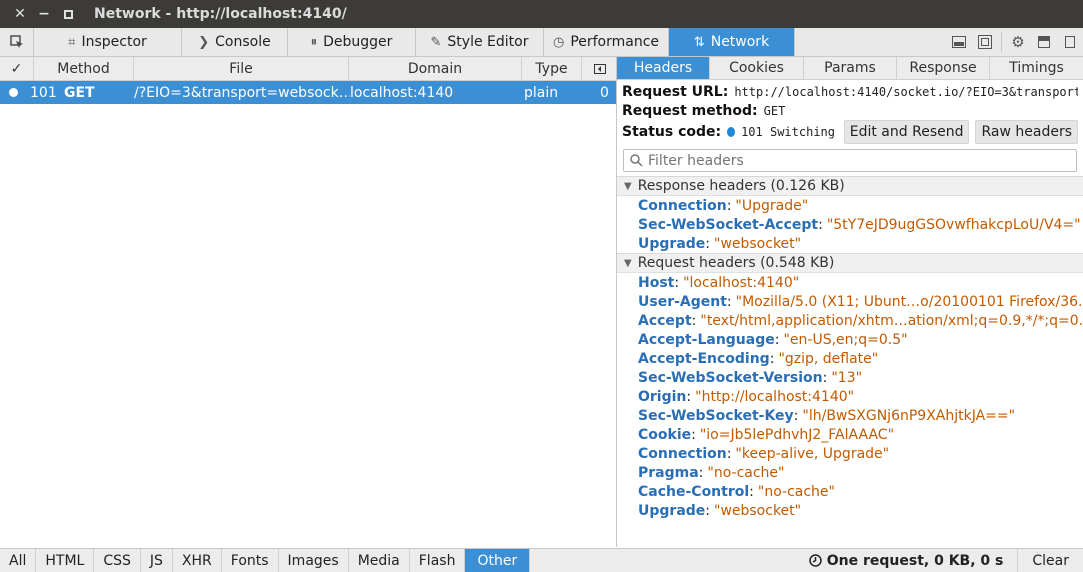  What do you see at coordinates (663, 68) in the screenshot?
I see `tab-headers: Headers` at bounding box center [663, 68].